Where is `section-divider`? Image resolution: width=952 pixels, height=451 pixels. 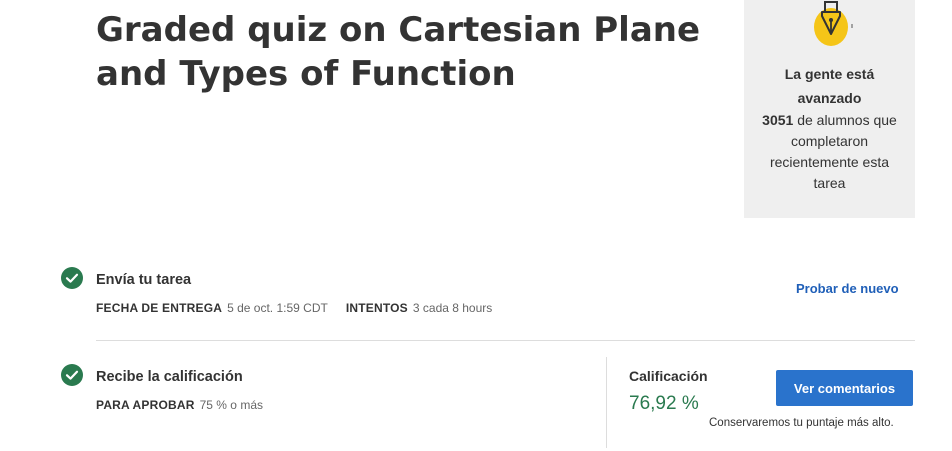
section-divider is located at coordinates (505, 340).